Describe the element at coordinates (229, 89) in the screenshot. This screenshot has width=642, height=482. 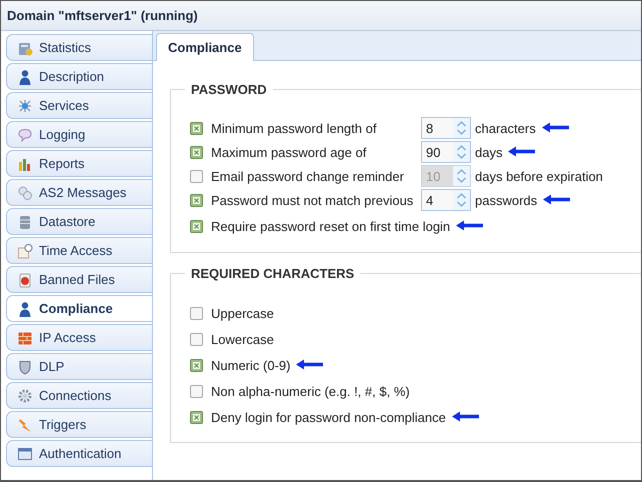
I see `section-title: PASSWORD` at that location.